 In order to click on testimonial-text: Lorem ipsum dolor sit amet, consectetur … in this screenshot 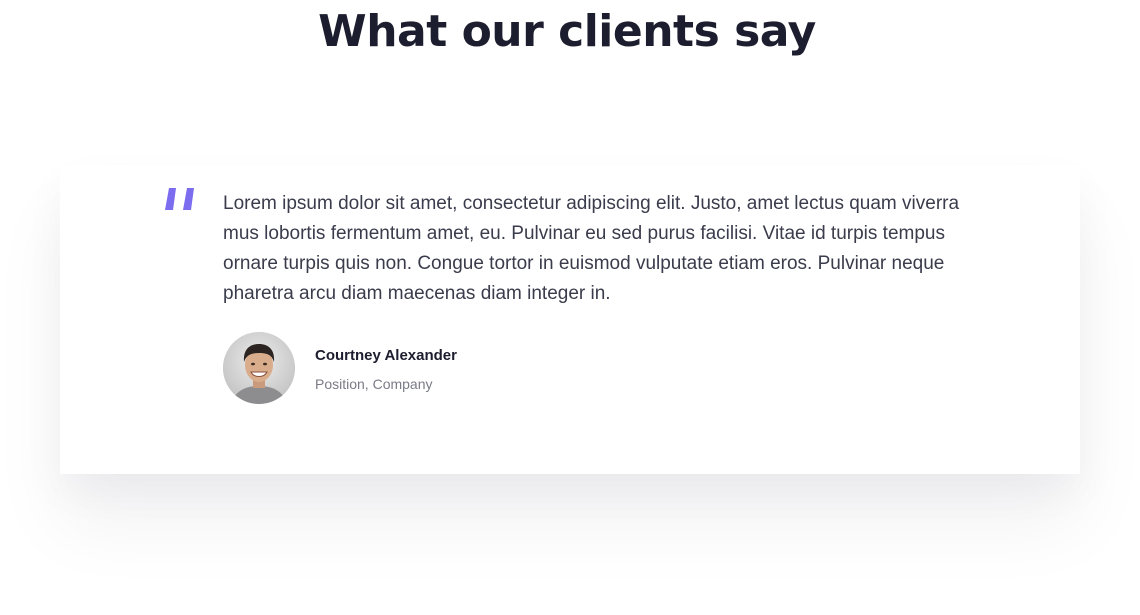, I will do `click(591, 248)`.